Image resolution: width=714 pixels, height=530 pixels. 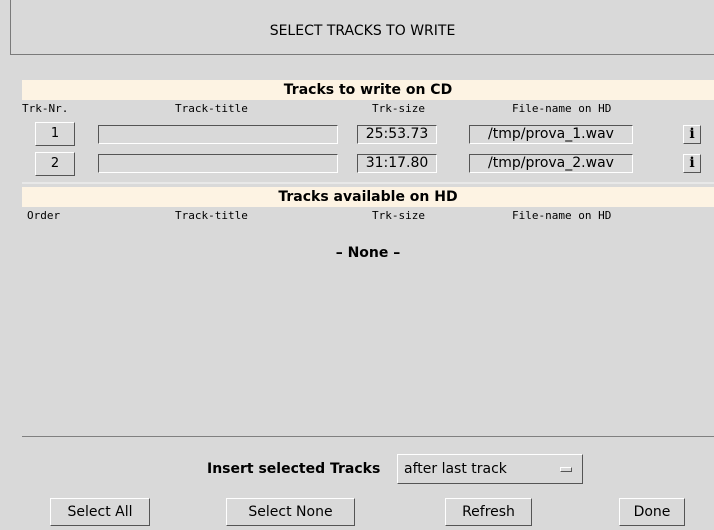 I want to click on select-all-button: Select All, so click(x=100, y=512).